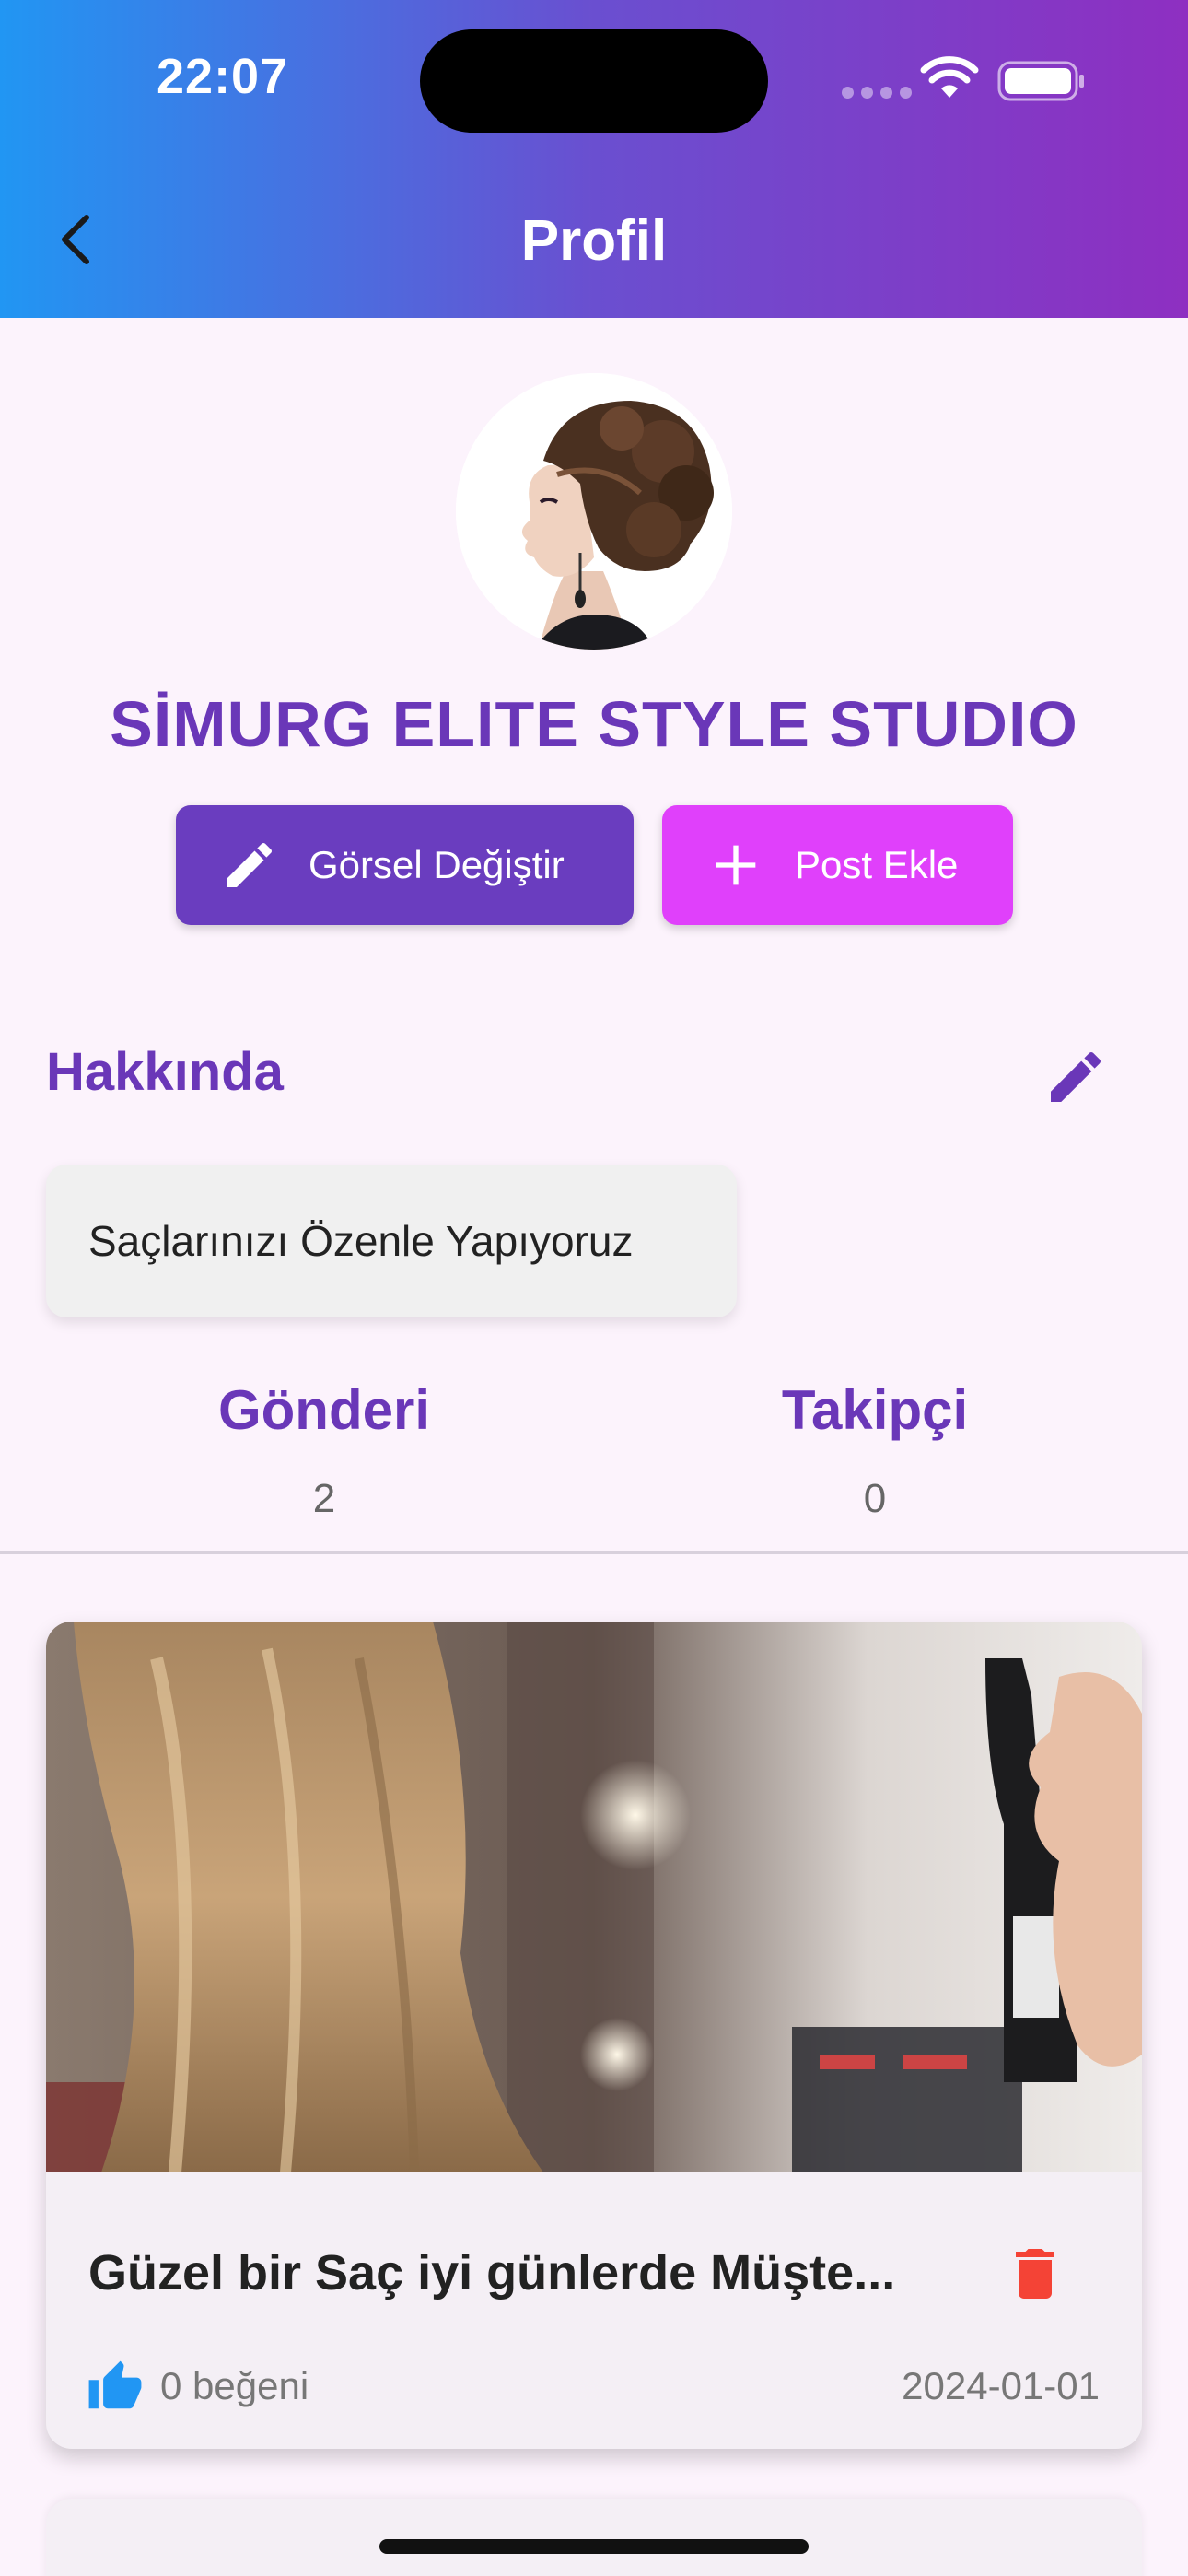 The height and width of the screenshot is (2576, 1188). Describe the element at coordinates (594, 159) in the screenshot. I see `app-header: 22:07 Profil` at that location.